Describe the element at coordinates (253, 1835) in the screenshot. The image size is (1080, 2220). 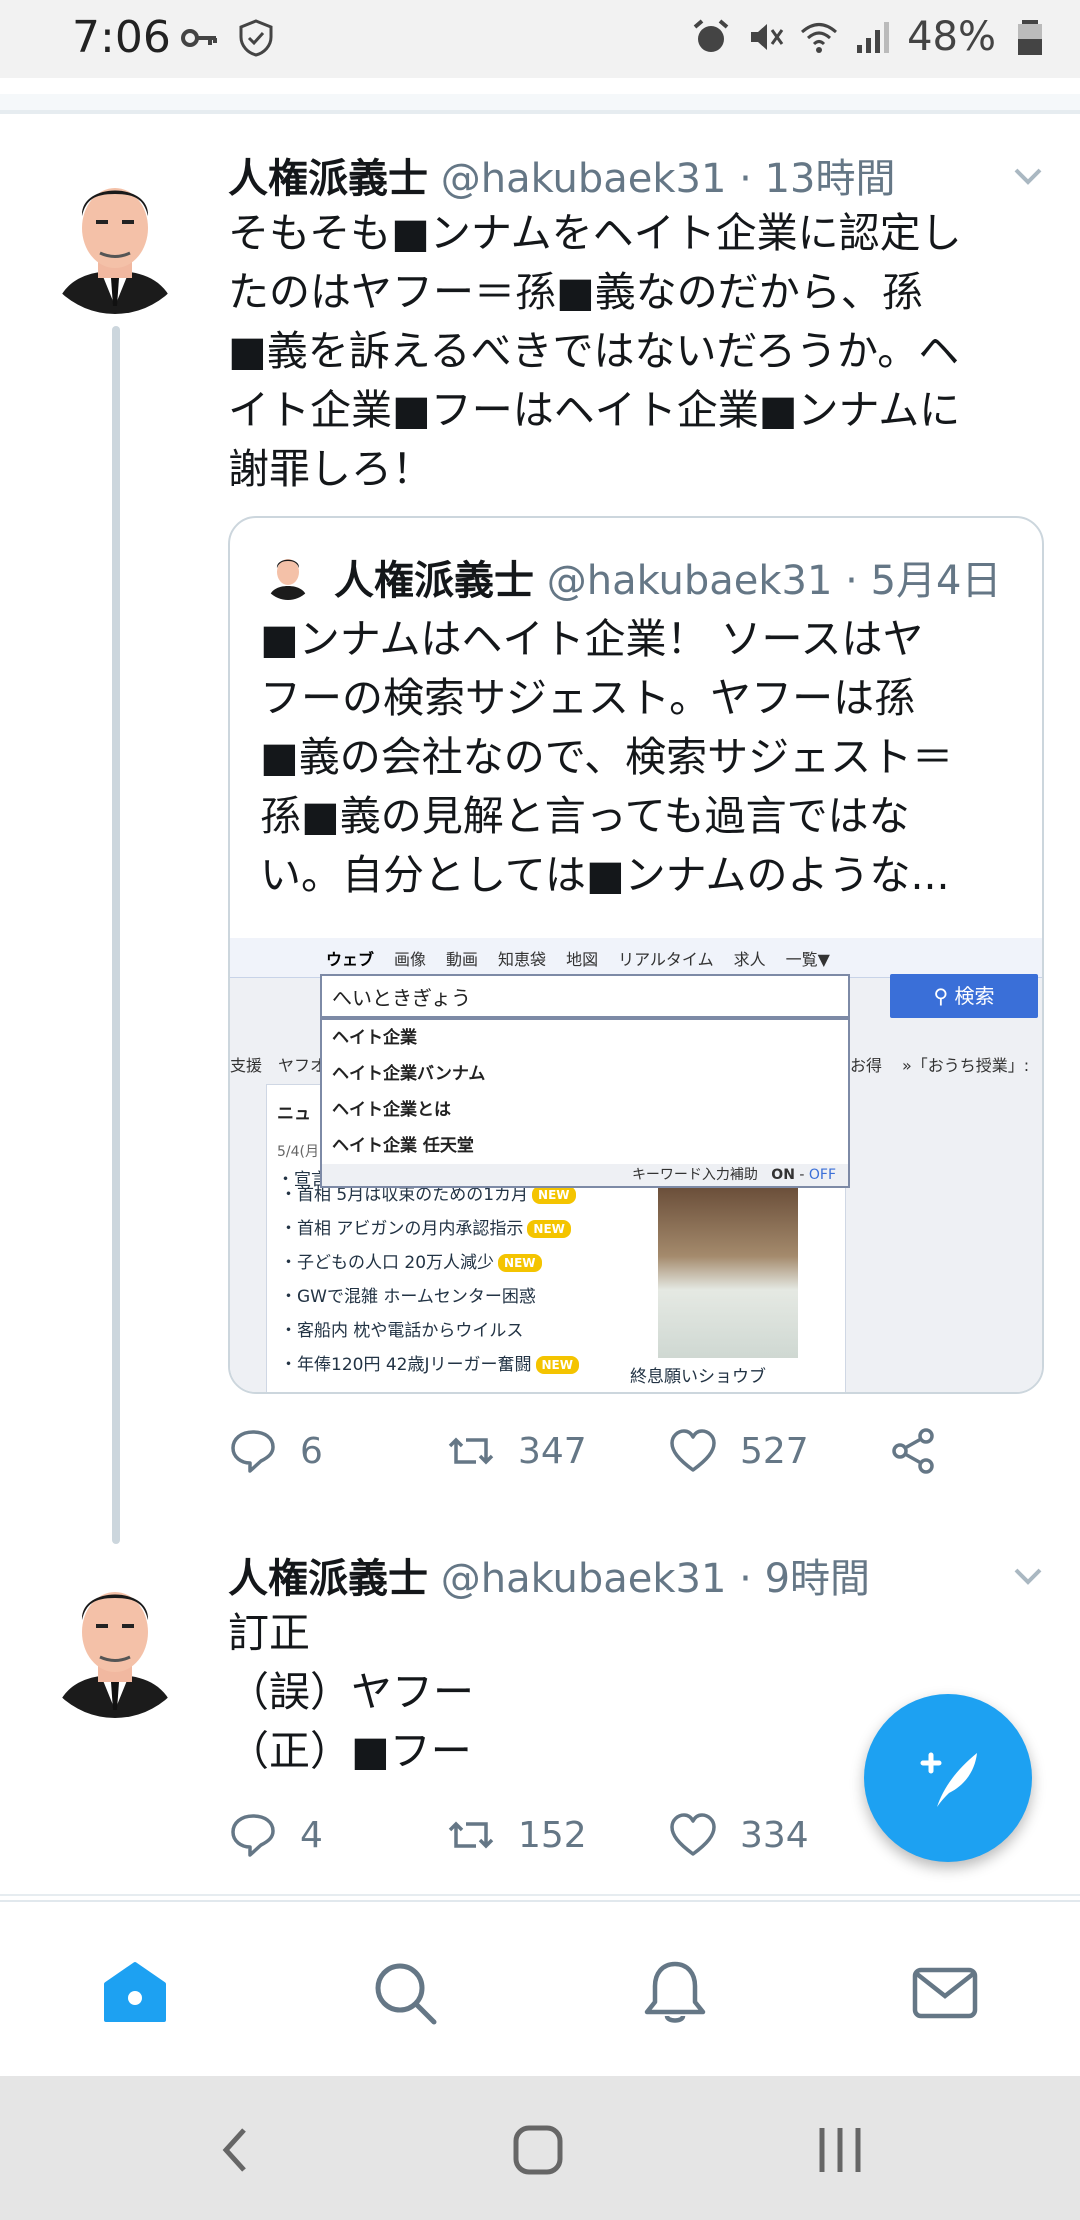
I see `reply-icon` at that location.